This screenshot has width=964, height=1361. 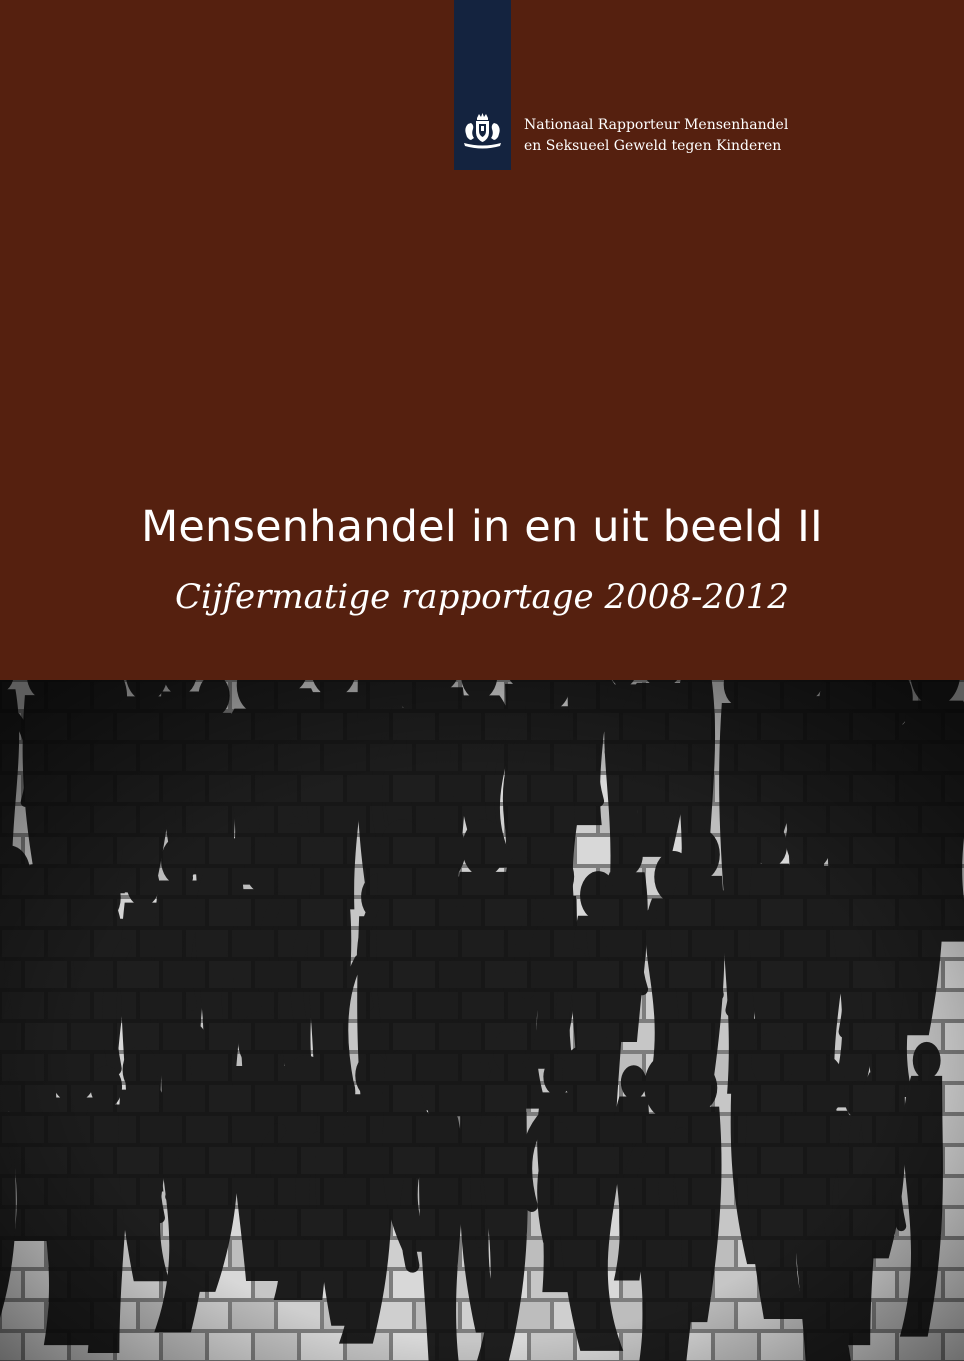 I want to click on government-logo-ribbon, so click(x=482, y=85).